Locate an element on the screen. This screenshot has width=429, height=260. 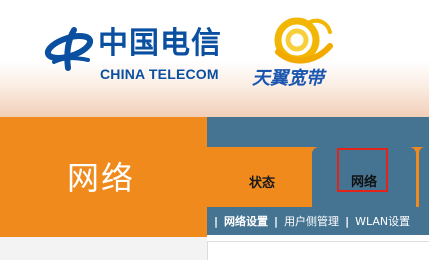
tab-status-label: 状态 is located at coordinates (261, 183).